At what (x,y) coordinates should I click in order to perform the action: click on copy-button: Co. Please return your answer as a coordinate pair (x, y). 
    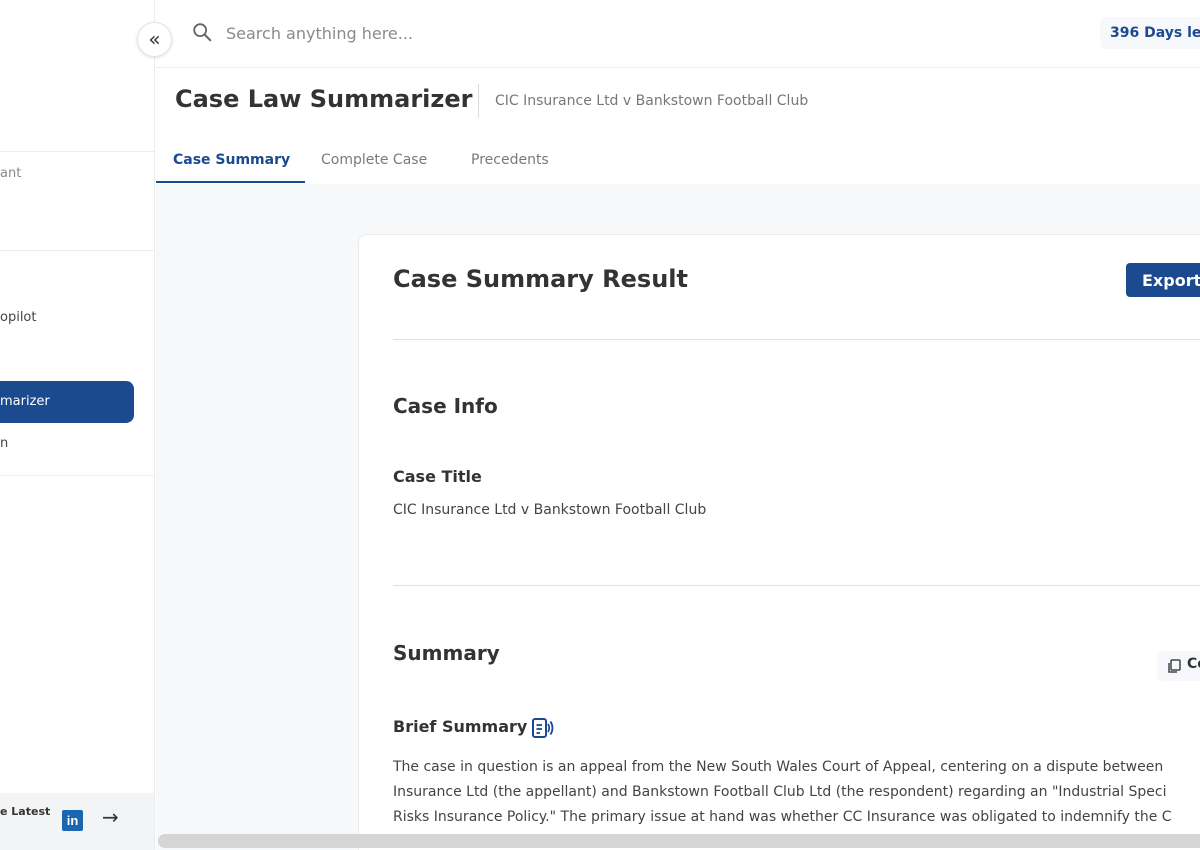
    Looking at the image, I should click on (1178, 666).